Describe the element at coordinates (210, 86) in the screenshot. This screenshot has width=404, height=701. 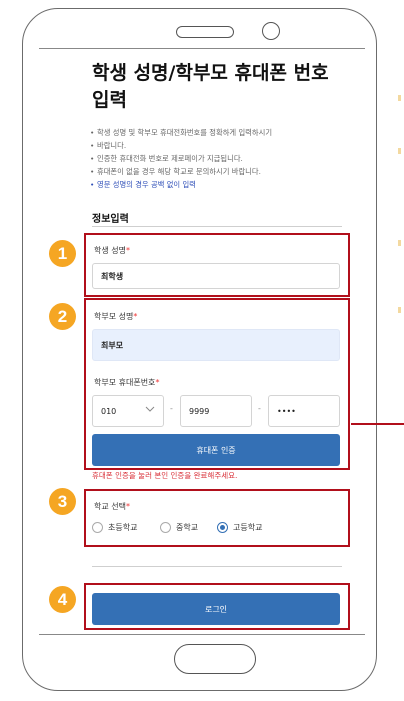
I see `page-title: 학생 성명/학부모 휴대폰 번호 입력` at that location.